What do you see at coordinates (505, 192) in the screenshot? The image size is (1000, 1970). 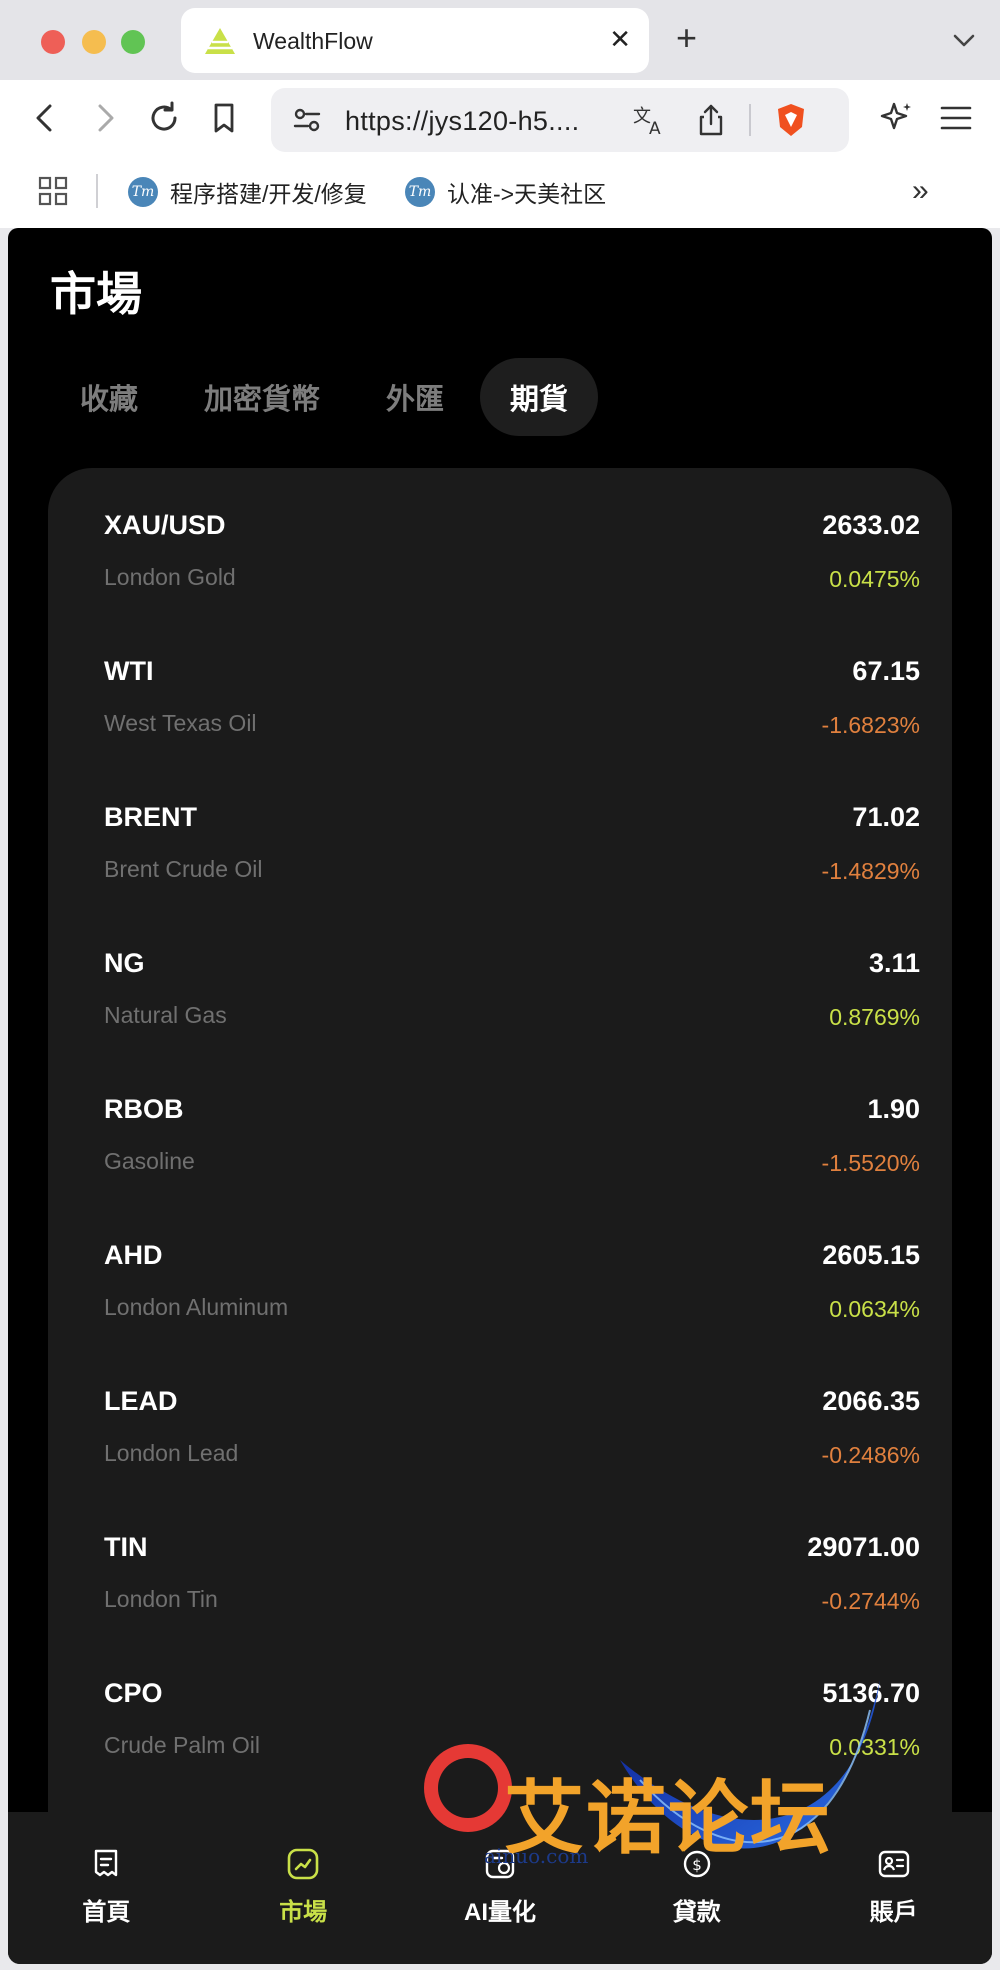 I see `bookmark-item: Tm 认准->天美社区` at bounding box center [505, 192].